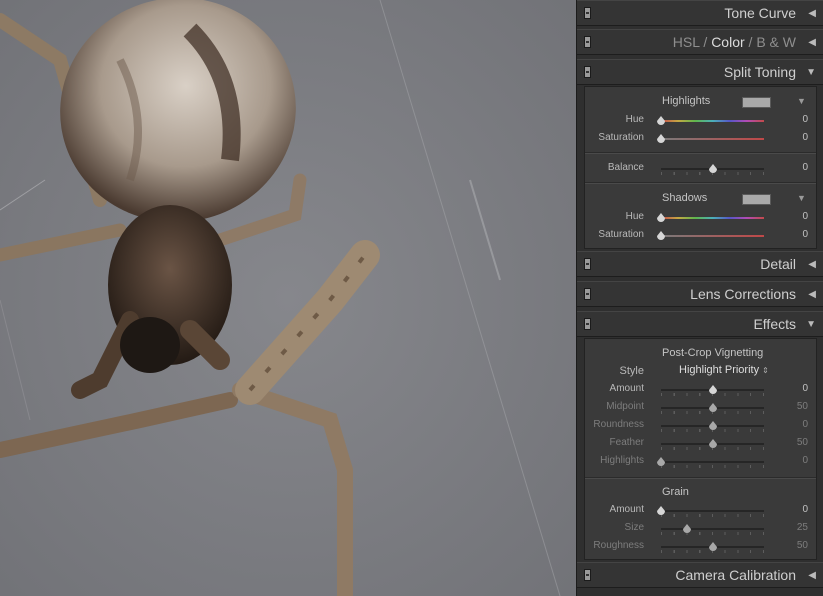 Image resolution: width=823 pixels, height=596 pixels. I want to click on g-amount-row: Amount 0, so click(700, 511).